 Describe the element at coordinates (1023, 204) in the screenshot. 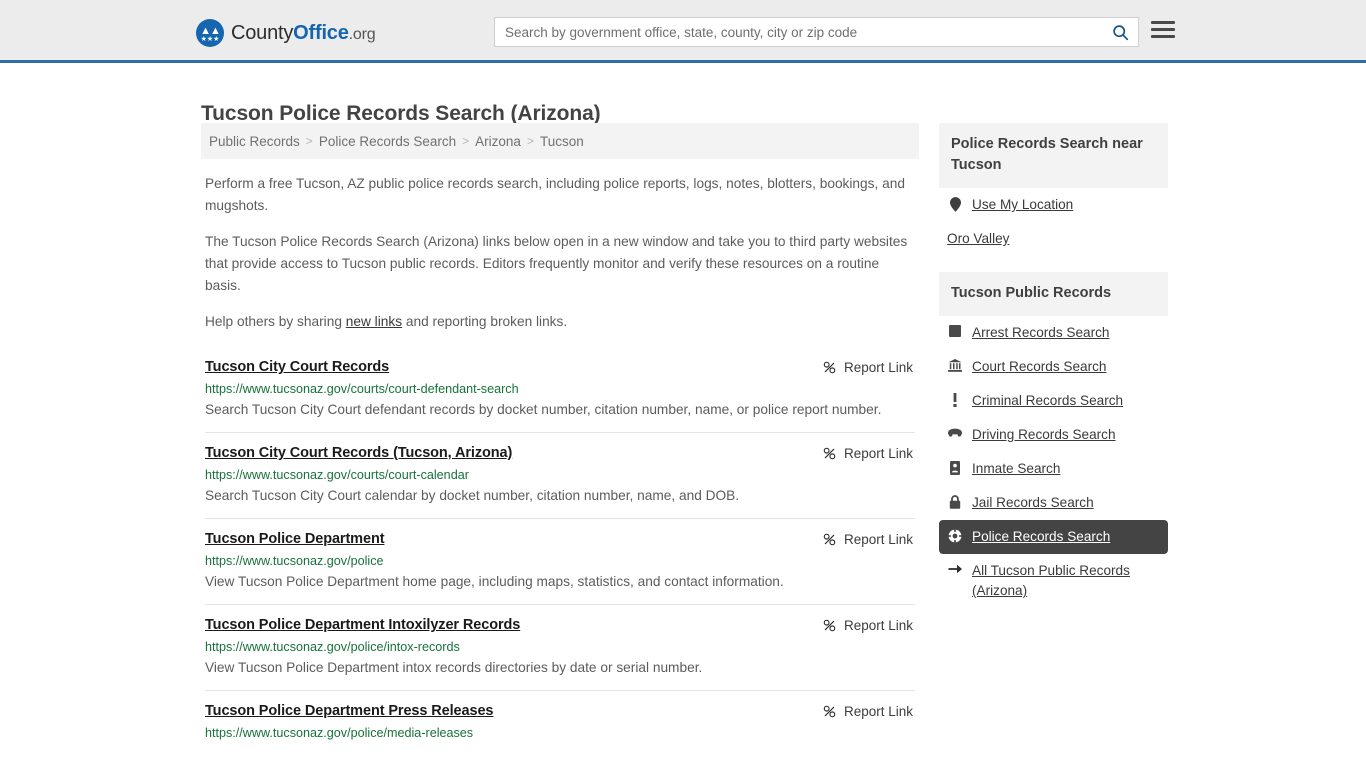

I see `sidebar-use-my-location-label: Use My Location` at that location.